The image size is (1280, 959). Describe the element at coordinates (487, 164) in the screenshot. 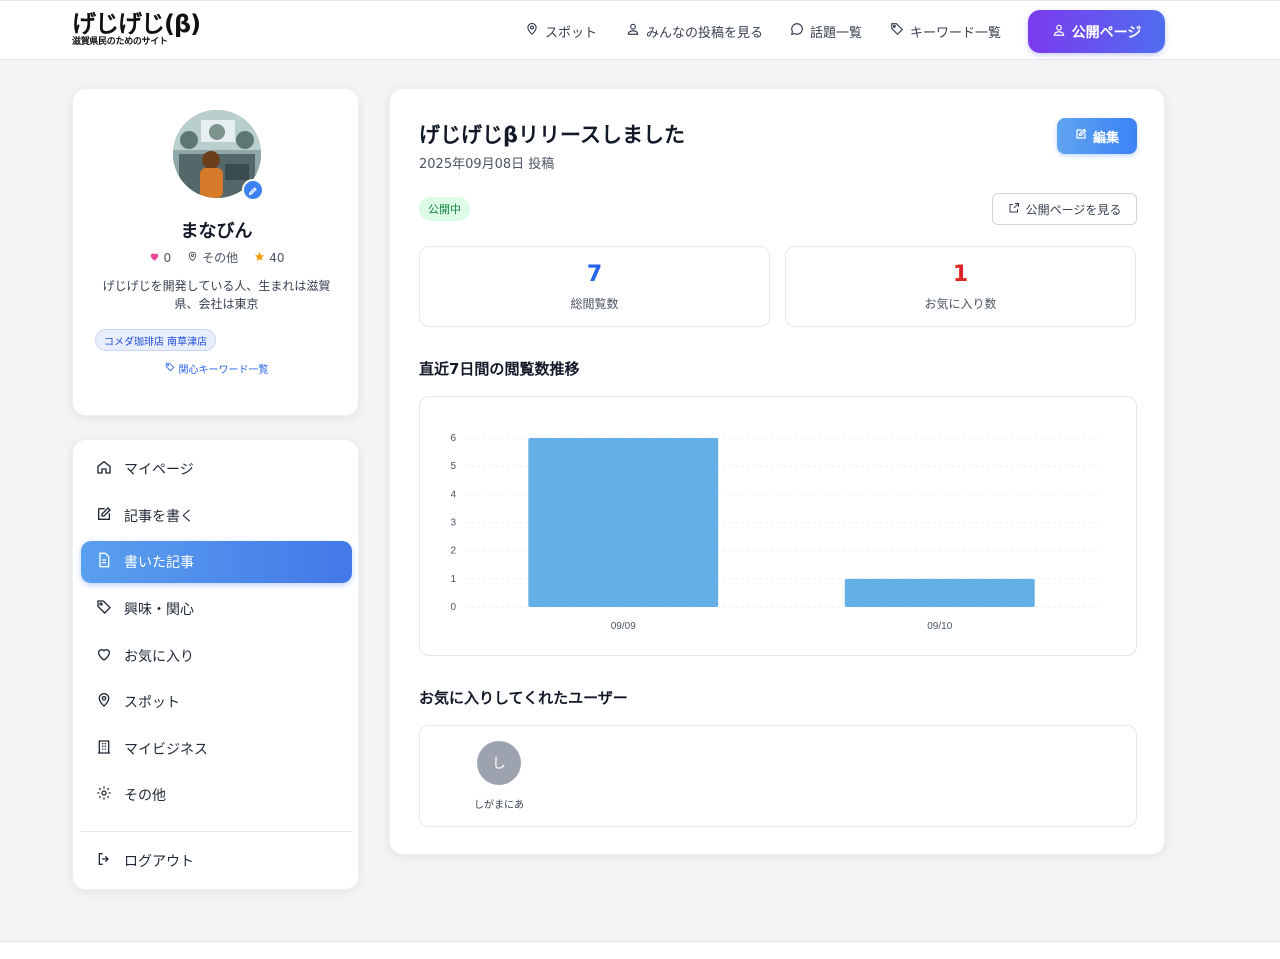

I see `article-date: 2025年09月08日 投稿` at that location.